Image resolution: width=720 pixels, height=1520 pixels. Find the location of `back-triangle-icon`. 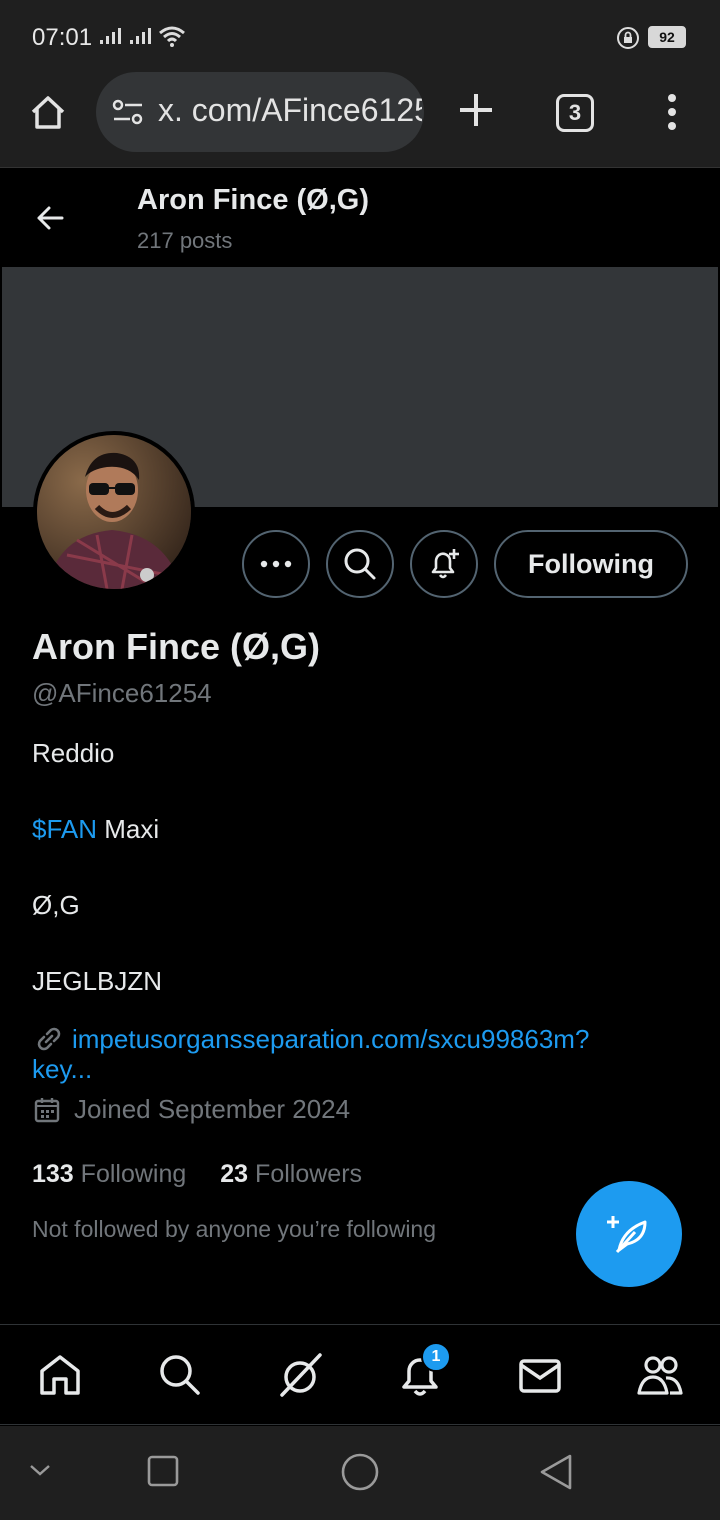

back-triangle-icon is located at coordinates (556, 1472).